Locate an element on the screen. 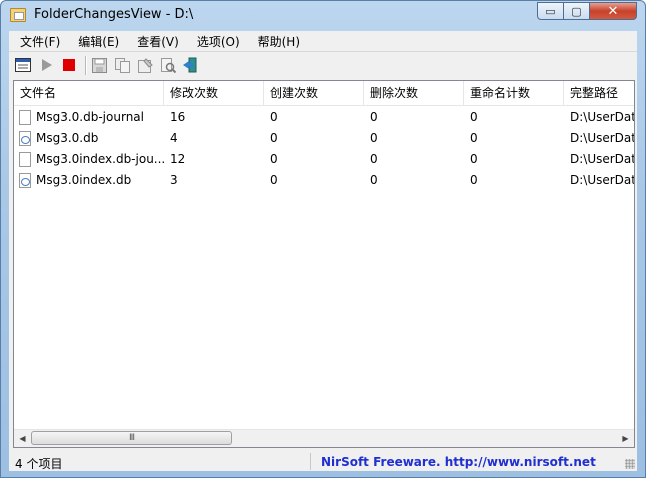  menu-edit: 编辑(E) is located at coordinates (96, 40).